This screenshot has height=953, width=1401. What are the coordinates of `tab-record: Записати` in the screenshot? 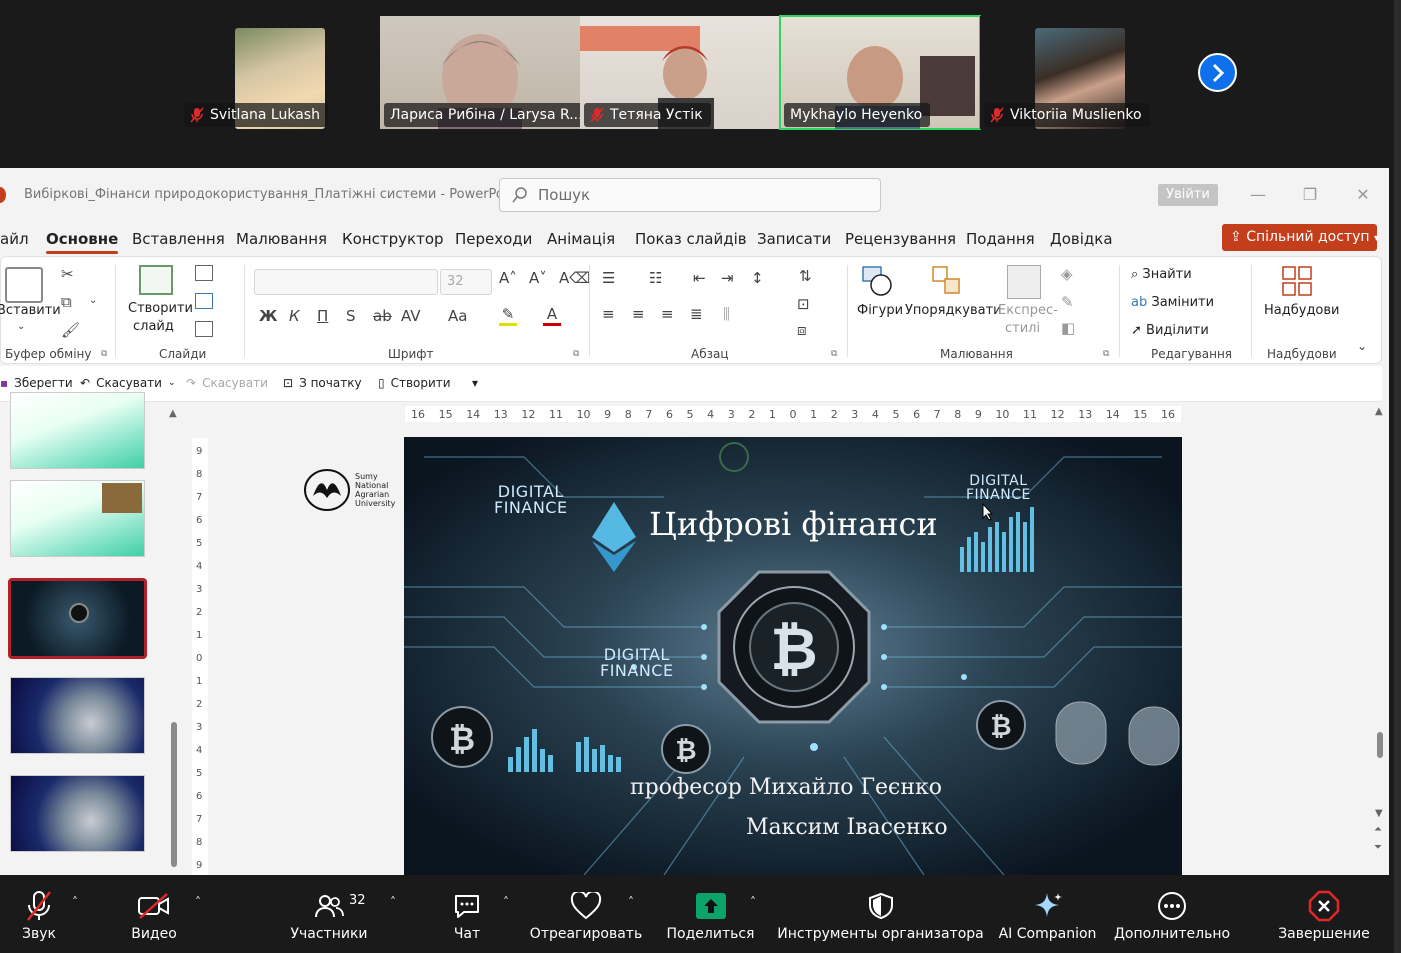 It's located at (794, 239).